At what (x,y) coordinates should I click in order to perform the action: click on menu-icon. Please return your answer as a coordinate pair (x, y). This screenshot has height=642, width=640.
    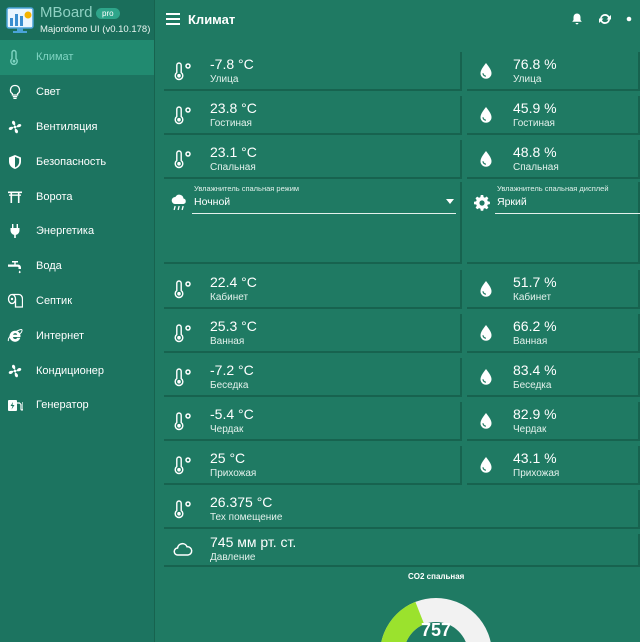
    Looking at the image, I should click on (173, 19).